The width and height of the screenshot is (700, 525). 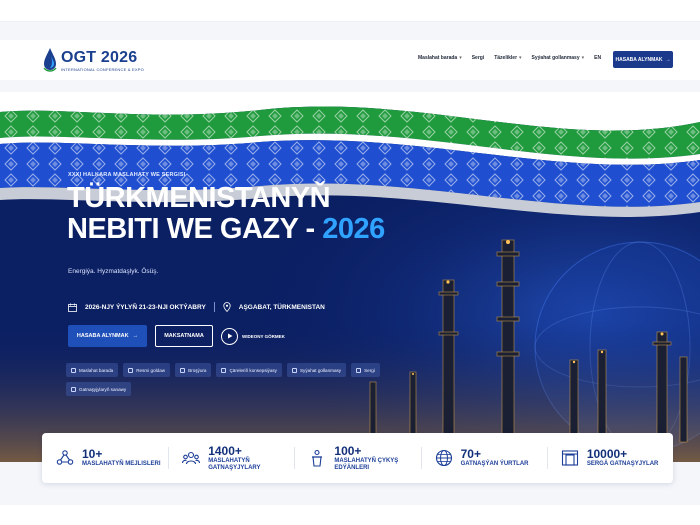 I want to click on chip-exhibition: Sergi, so click(x=365, y=370).